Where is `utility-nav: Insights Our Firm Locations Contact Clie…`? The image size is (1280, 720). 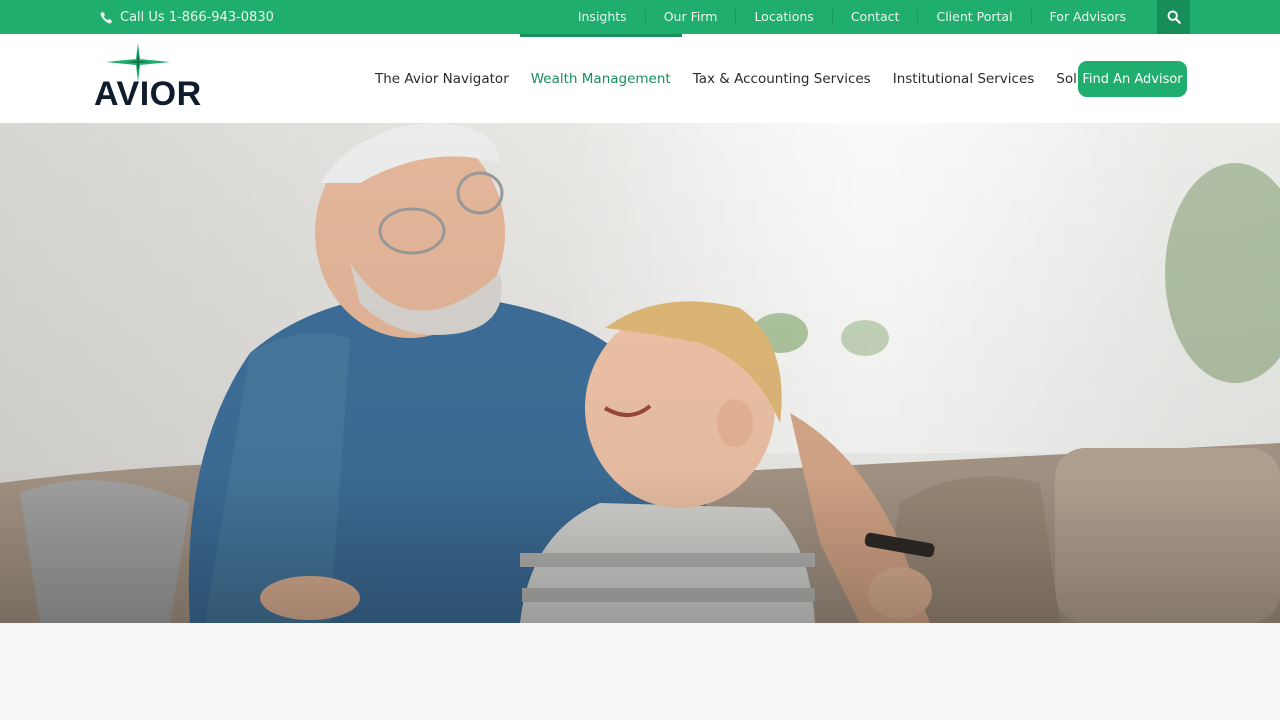 utility-nav: Insights Our Firm Locations Contact Clie… is located at coordinates (855, 17).